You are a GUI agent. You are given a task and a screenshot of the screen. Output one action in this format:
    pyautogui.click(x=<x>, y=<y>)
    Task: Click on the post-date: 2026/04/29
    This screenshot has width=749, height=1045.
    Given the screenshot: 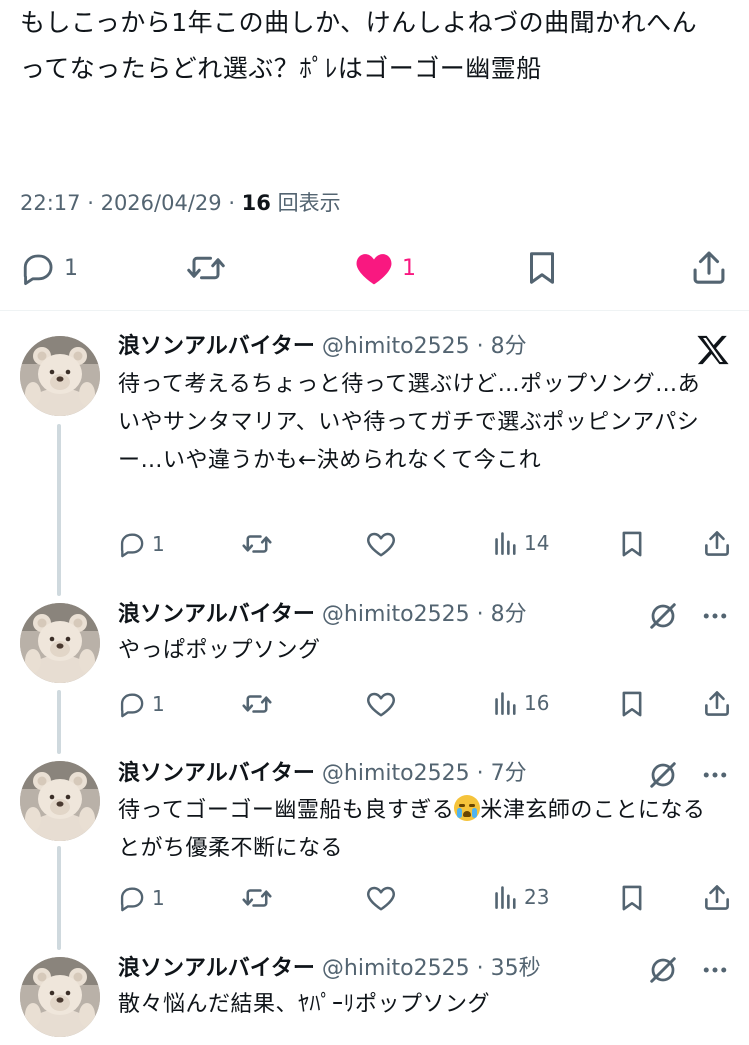 What is the action you would take?
    pyautogui.click(x=161, y=203)
    